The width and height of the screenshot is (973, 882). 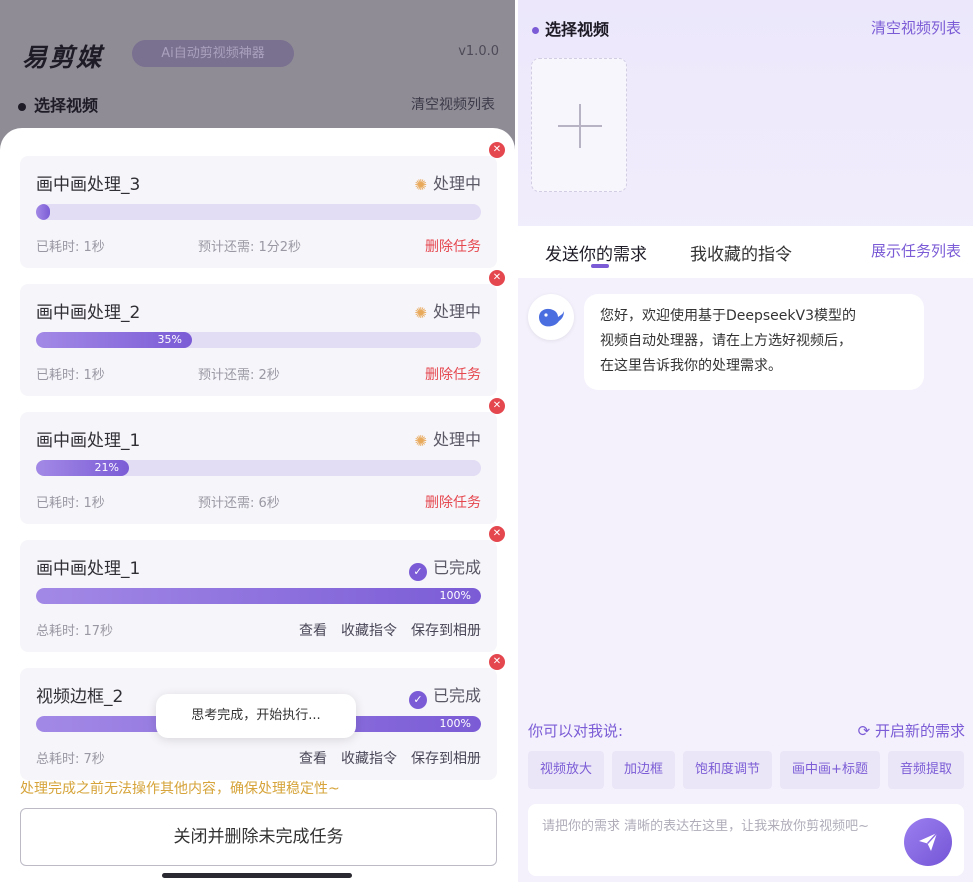 I want to click on task-name: 画中画处理_2, so click(x=88, y=313).